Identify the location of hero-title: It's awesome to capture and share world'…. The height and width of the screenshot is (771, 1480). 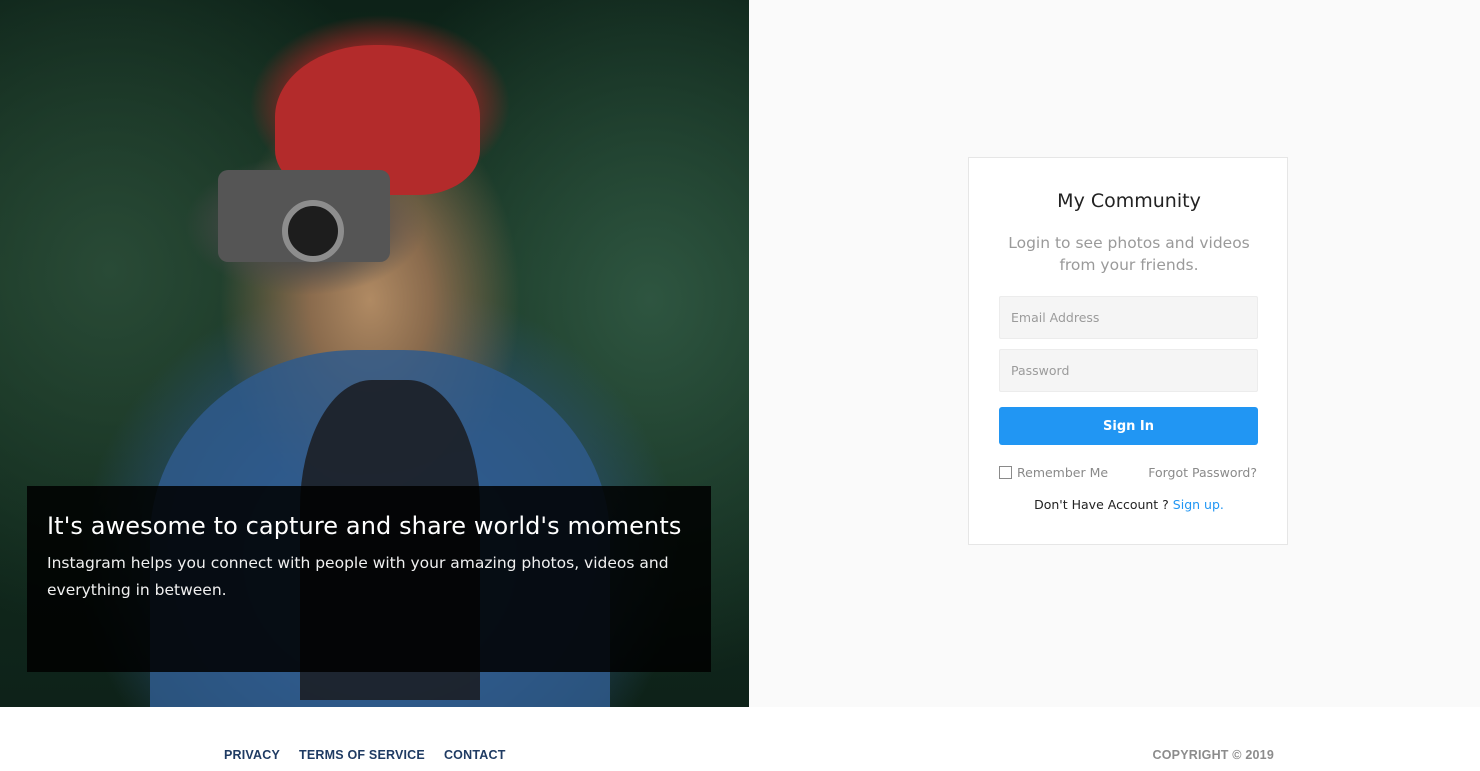
(364, 526).